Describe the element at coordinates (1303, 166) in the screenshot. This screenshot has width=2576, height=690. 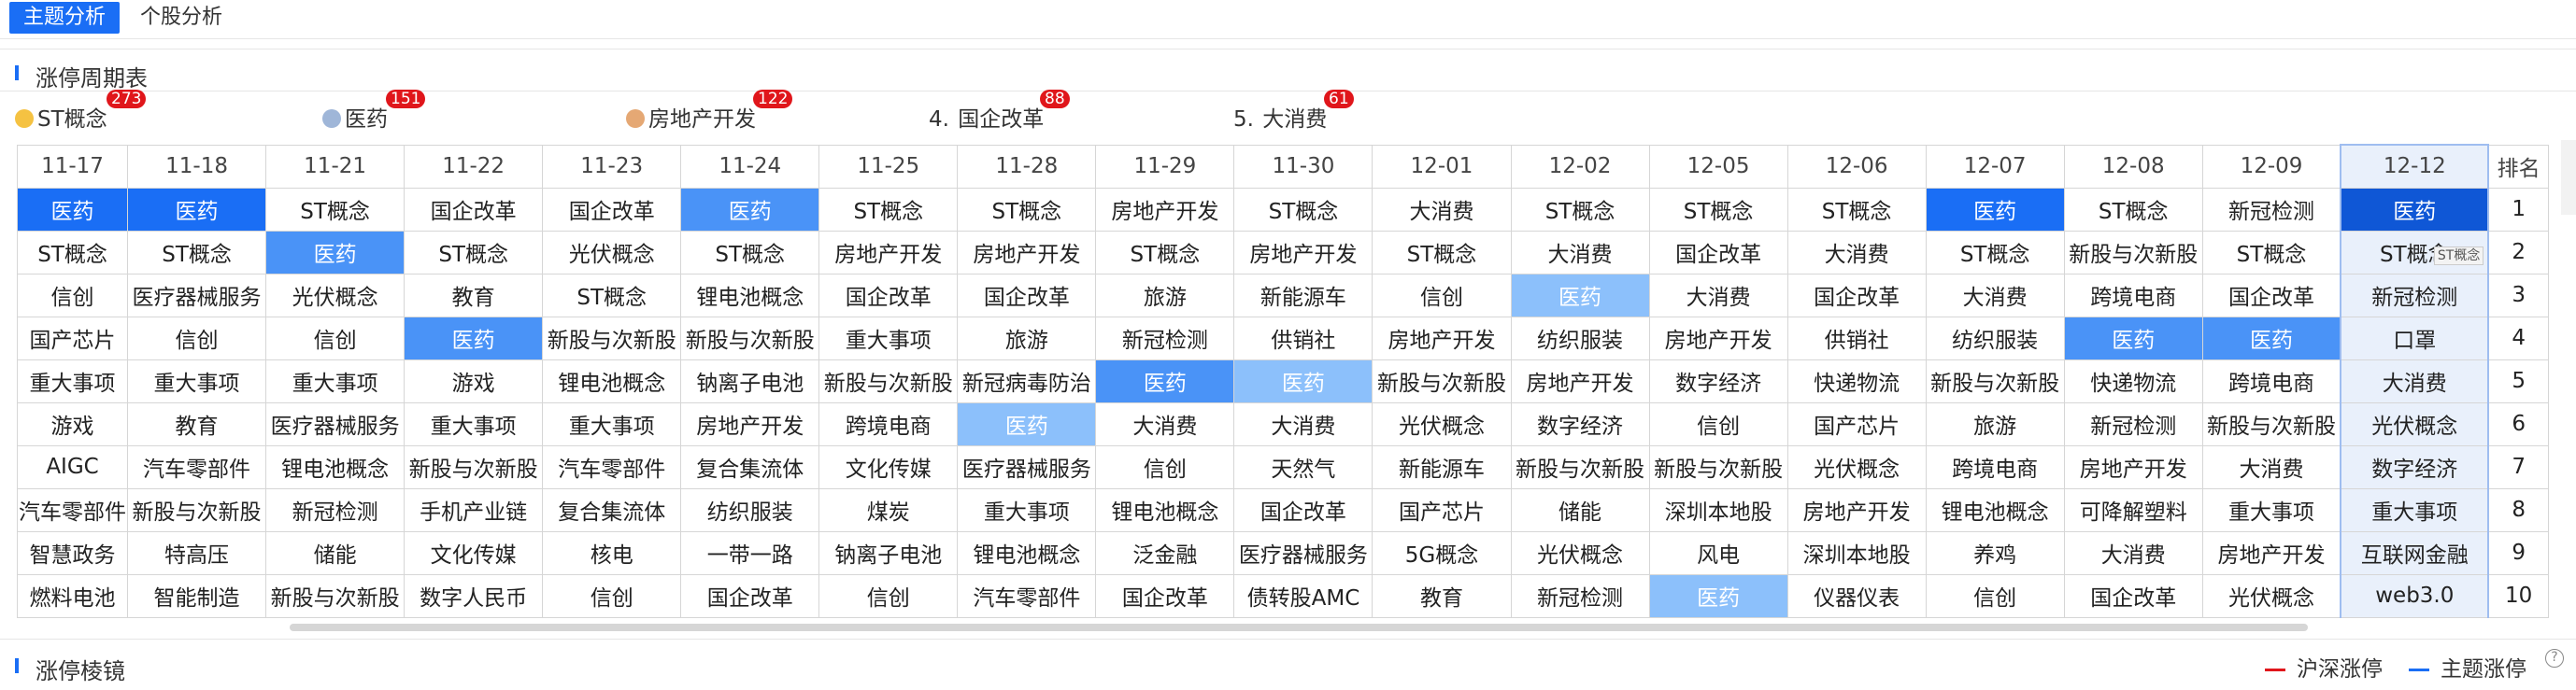
I see `date-header: 11-30` at that location.